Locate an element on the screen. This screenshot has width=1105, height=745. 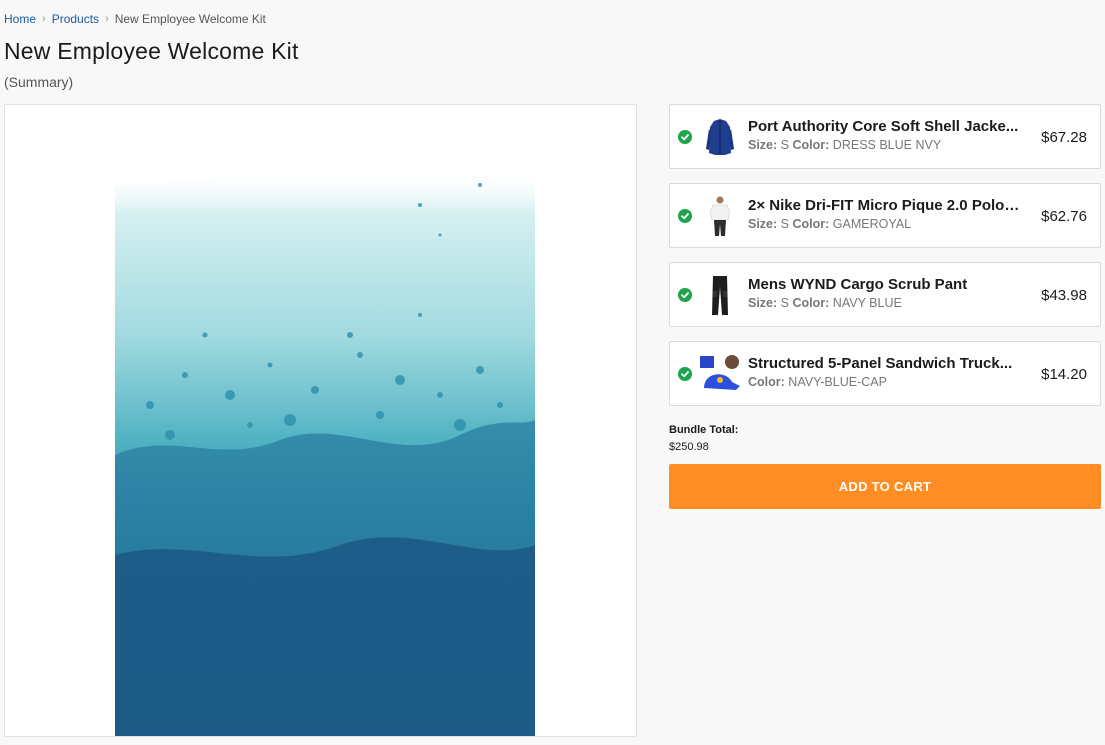
item-price: $62.76 is located at coordinates (1064, 216).